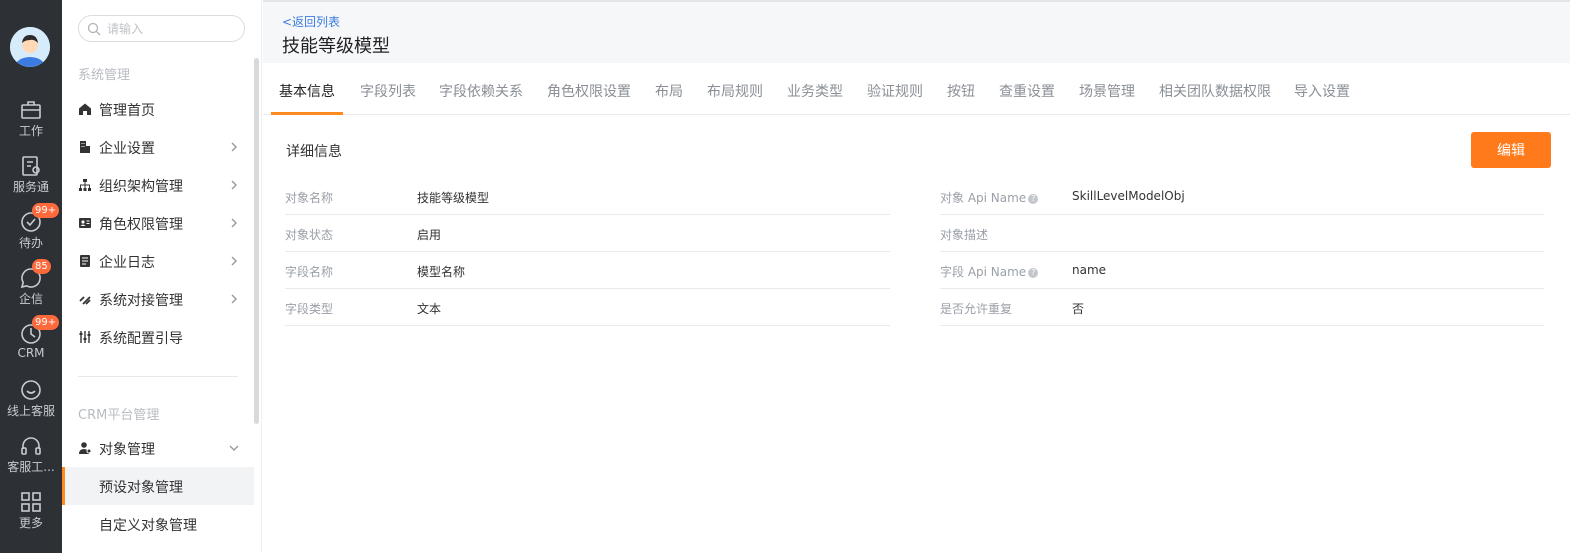 The height and width of the screenshot is (553, 1570). I want to click on sidebar-search, so click(161, 28).